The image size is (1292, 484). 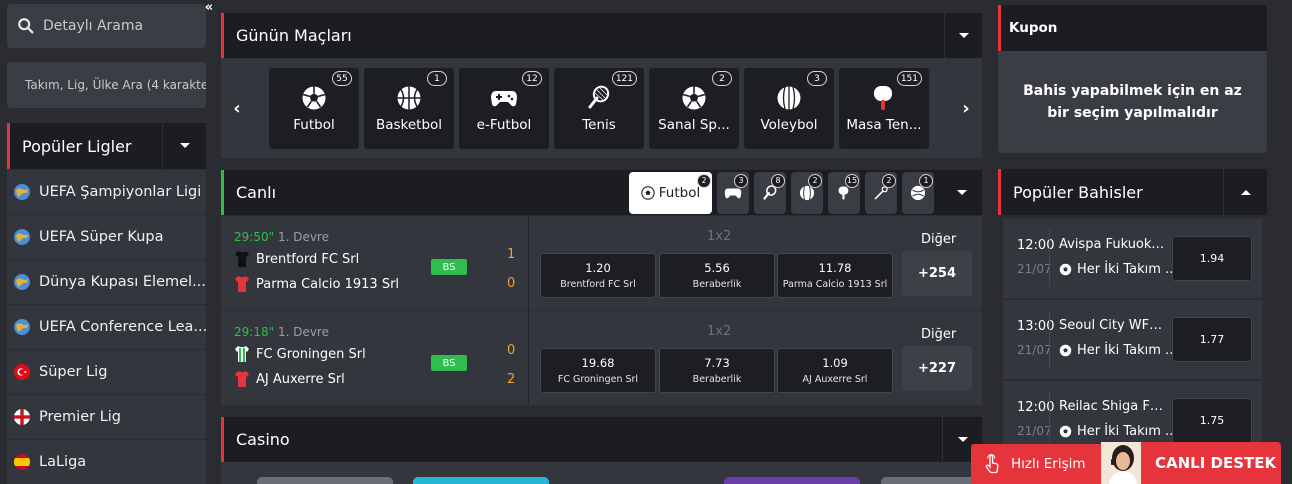 I want to click on live-sport-tabs: Futbol 2 3 8 2 15 2 1, so click(x=784, y=192).